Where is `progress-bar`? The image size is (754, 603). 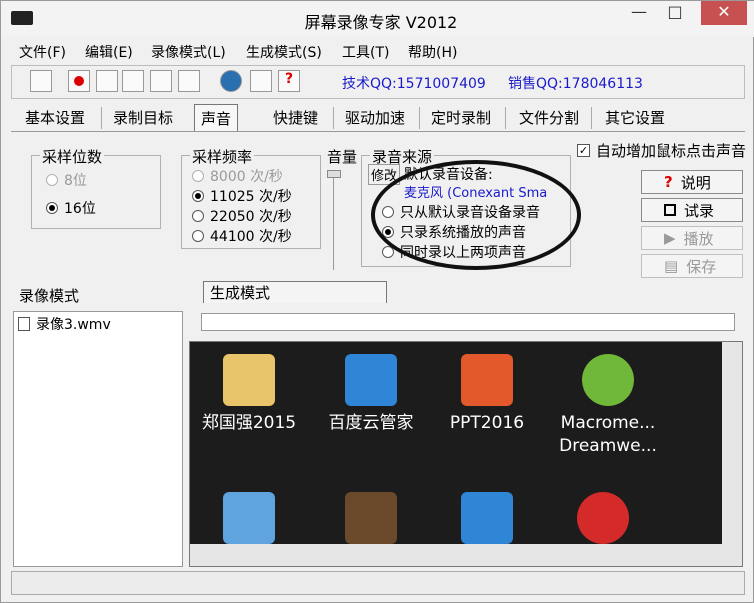 progress-bar is located at coordinates (468, 322).